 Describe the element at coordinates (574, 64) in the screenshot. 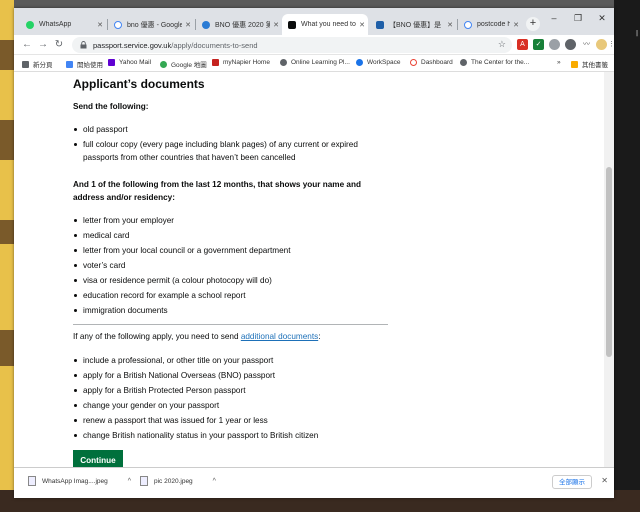

I see `folder-icon` at that location.